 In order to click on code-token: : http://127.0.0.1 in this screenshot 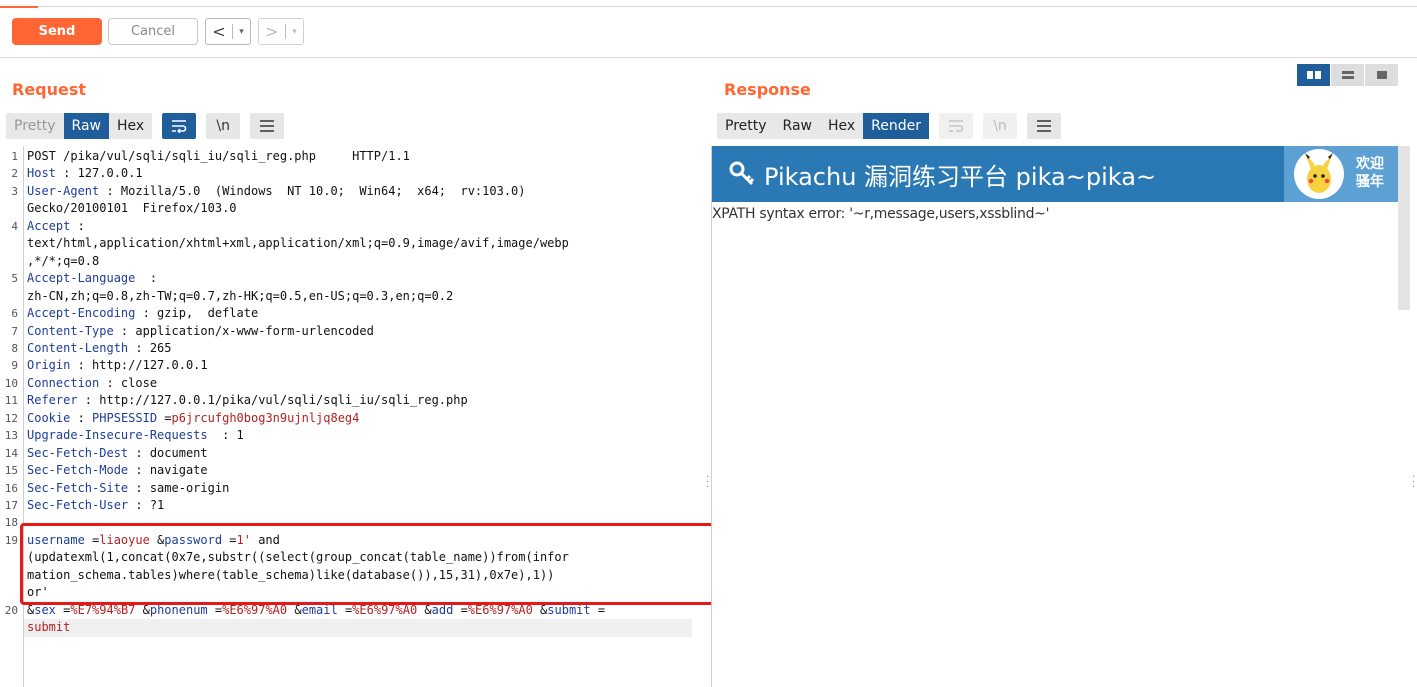, I will do `click(139, 365)`.